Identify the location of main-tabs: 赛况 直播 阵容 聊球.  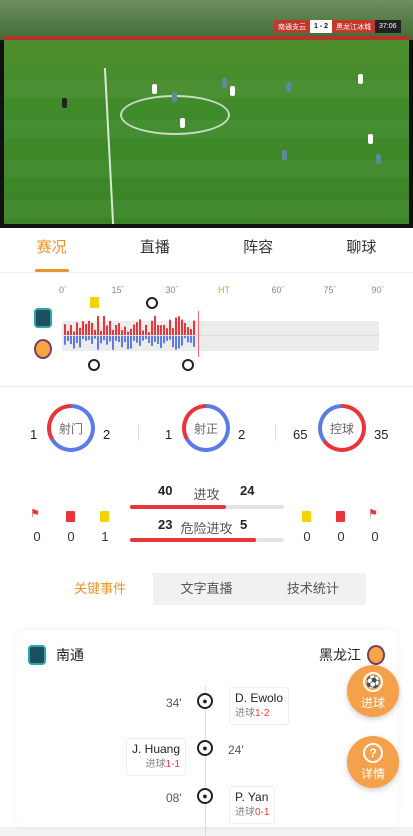
(206, 250).